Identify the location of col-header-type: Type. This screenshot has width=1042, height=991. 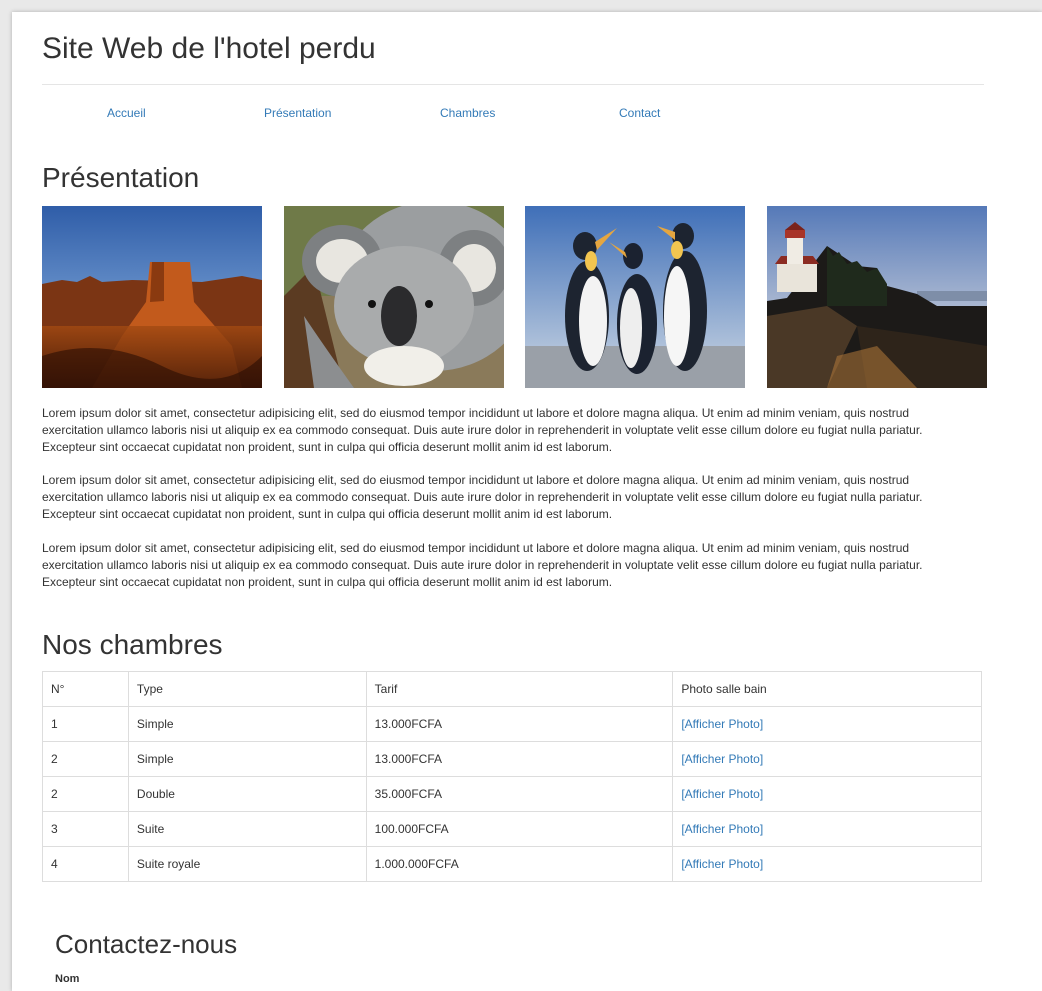
(247, 689).